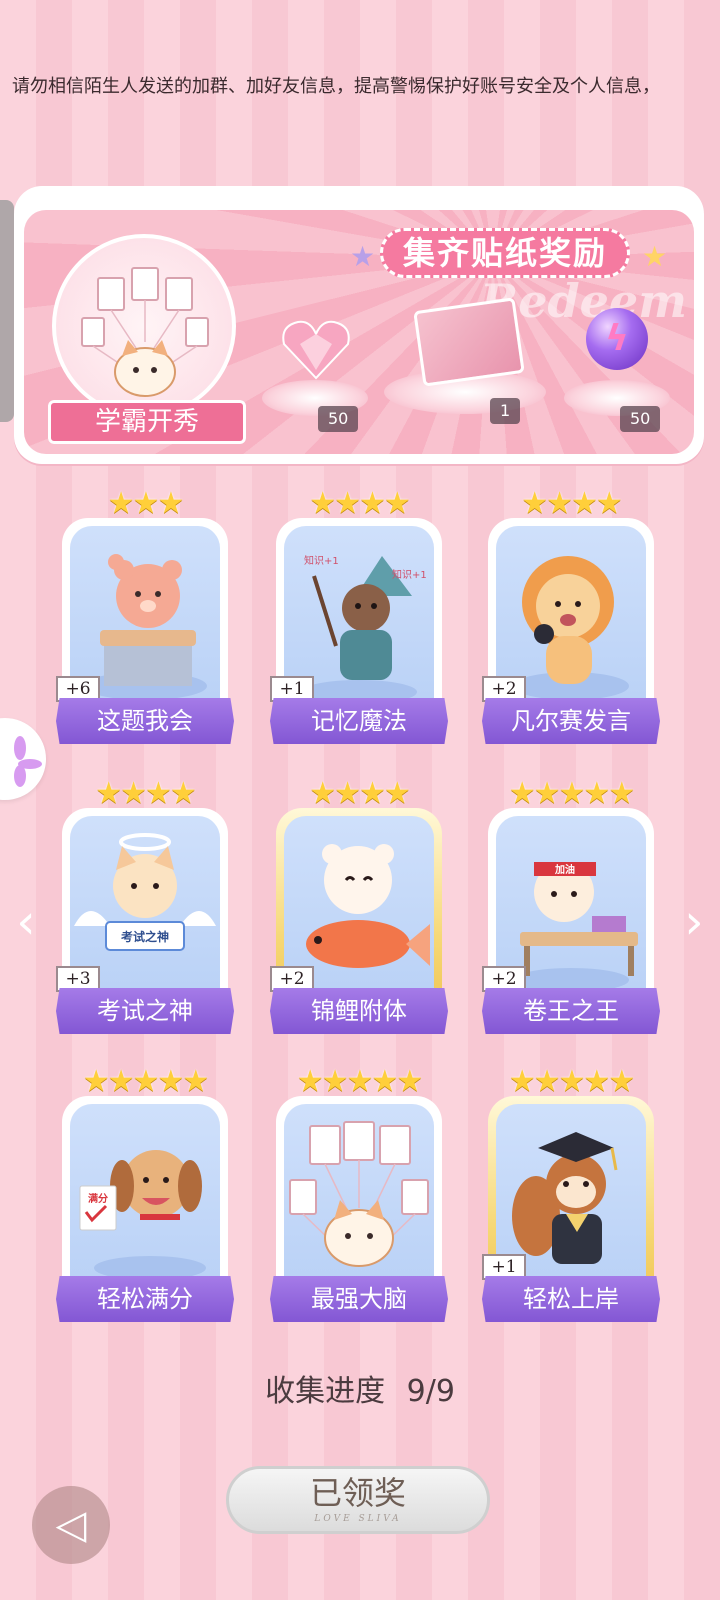 This screenshot has width=720, height=1600. Describe the element at coordinates (571, 721) in the screenshot. I see `sticker-name: 凡尔赛发言` at that location.